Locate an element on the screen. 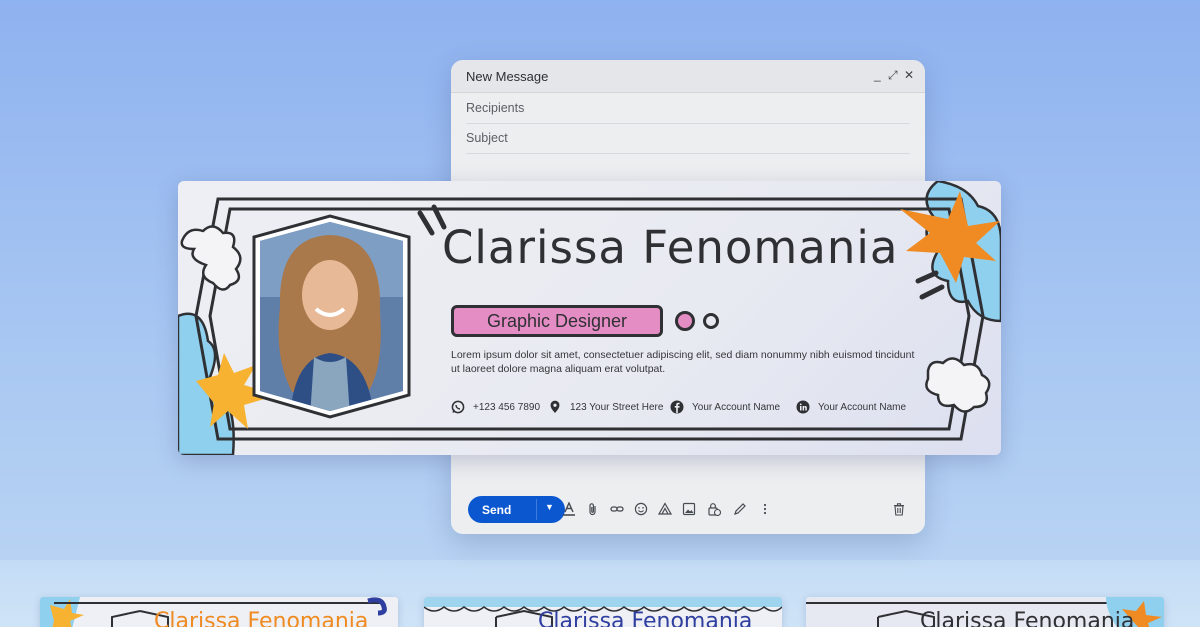 This screenshot has height=627, width=1200. decor-dot-outline is located at coordinates (711, 321).